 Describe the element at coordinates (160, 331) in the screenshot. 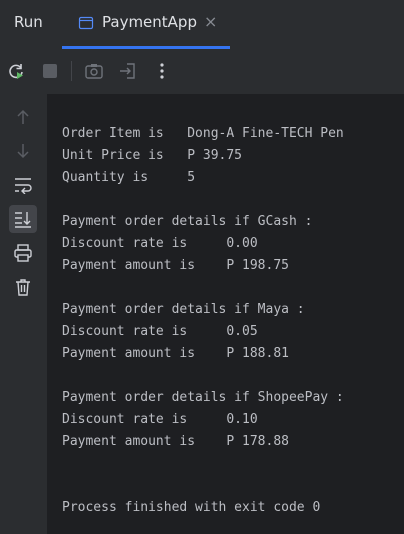

I see `console-line: Discount rate is 0.05` at that location.